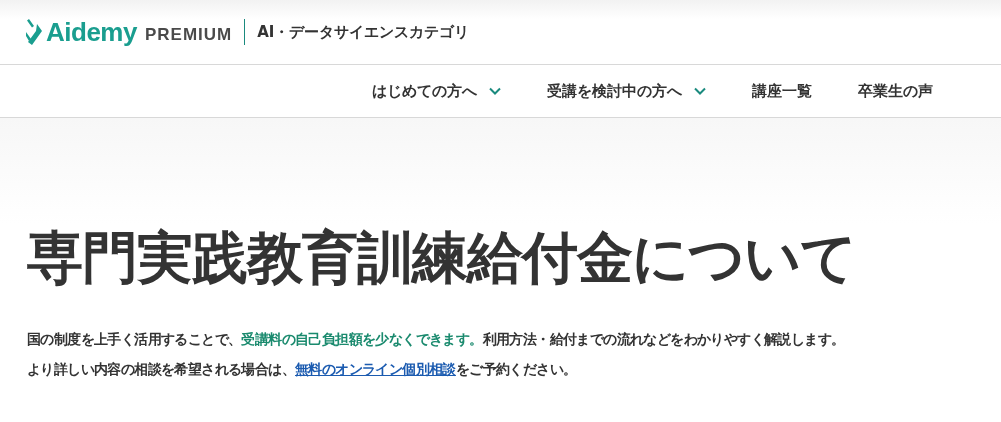 The image size is (1001, 422). Describe the element at coordinates (442, 258) in the screenshot. I see `page-title: 専門実践教育訓練給付金について` at that location.